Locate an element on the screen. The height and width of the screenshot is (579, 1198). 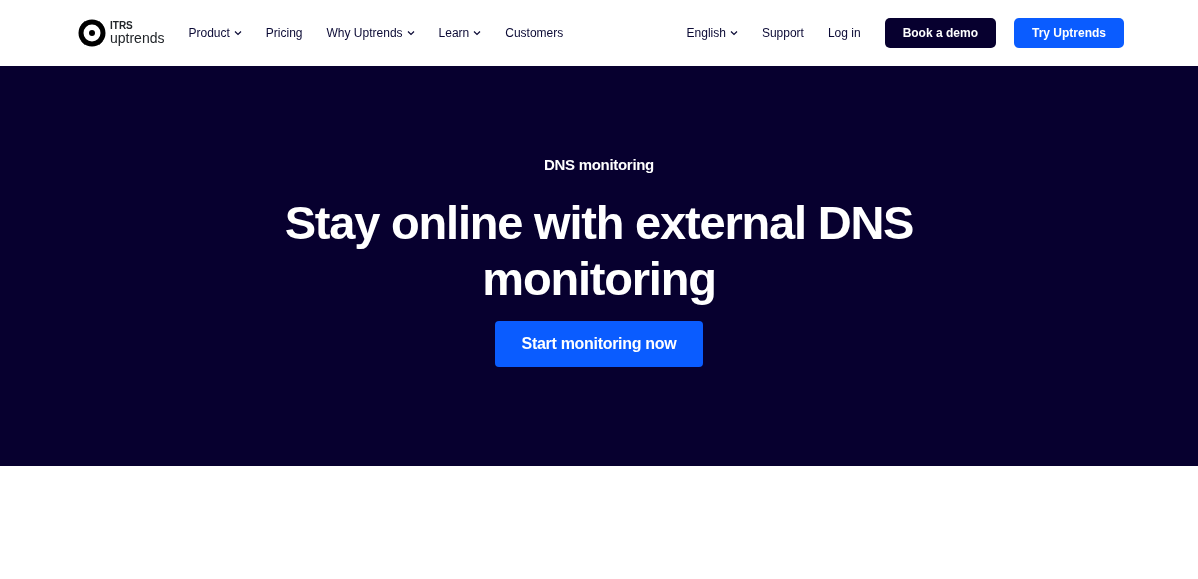
try-button: Try Uptrends is located at coordinates (1069, 33).